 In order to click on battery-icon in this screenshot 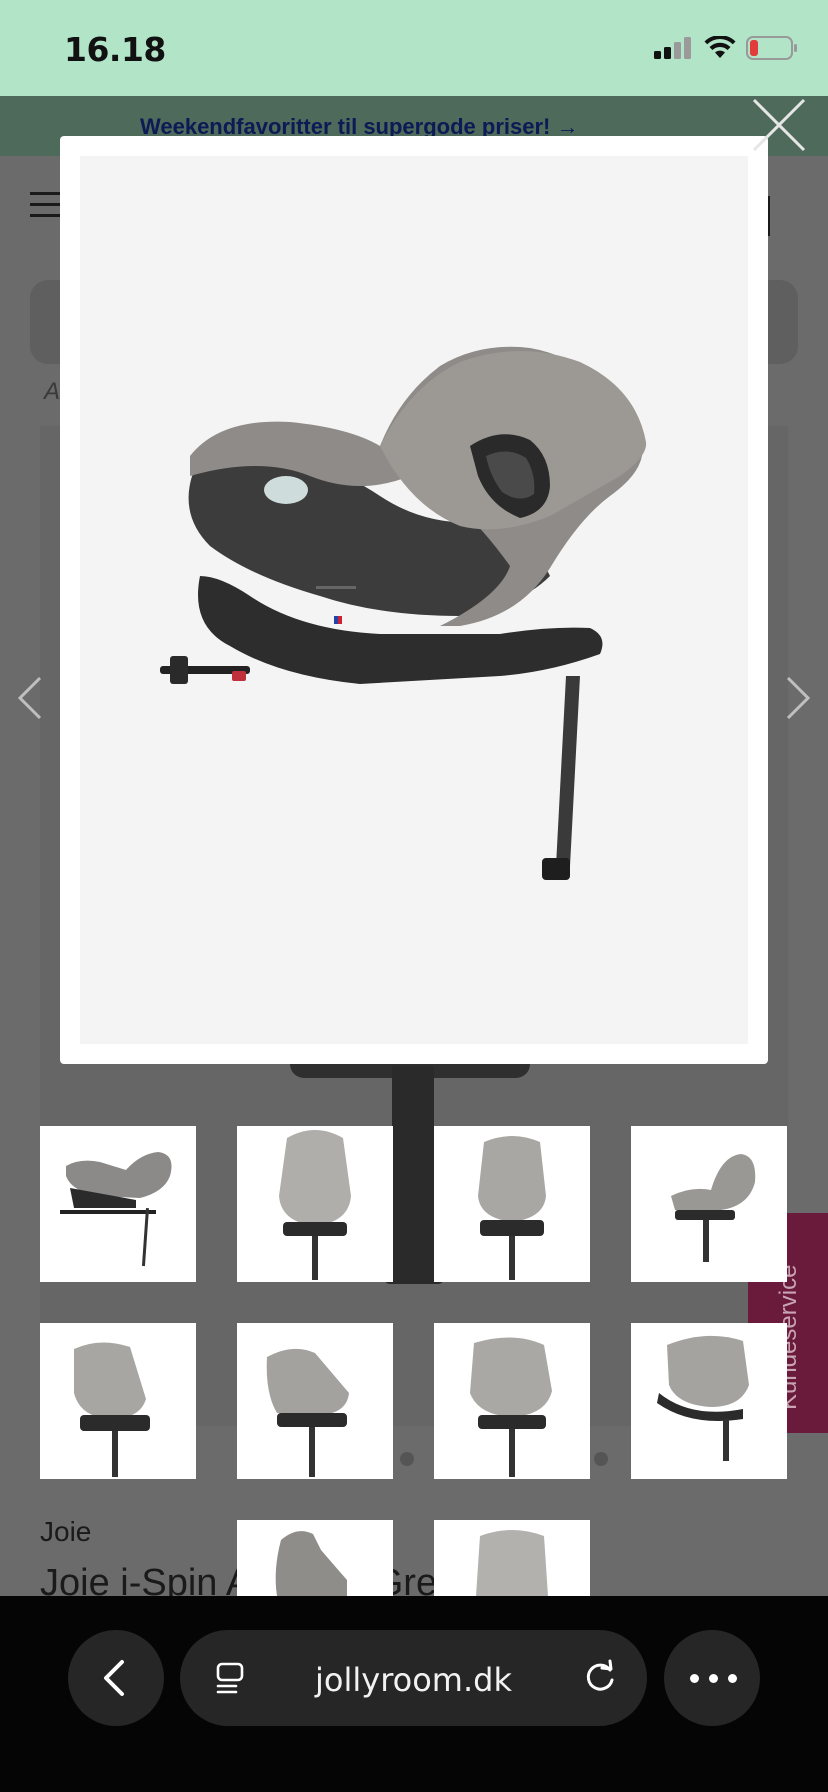, I will do `click(771, 48)`.